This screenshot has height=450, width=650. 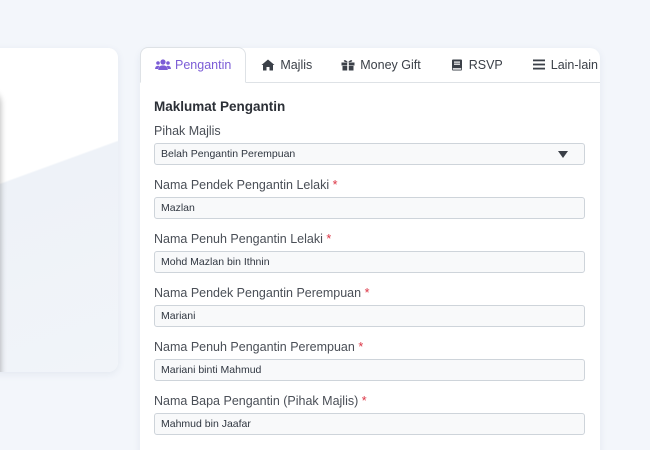 I want to click on tab-label: Money Gift, so click(x=390, y=64).